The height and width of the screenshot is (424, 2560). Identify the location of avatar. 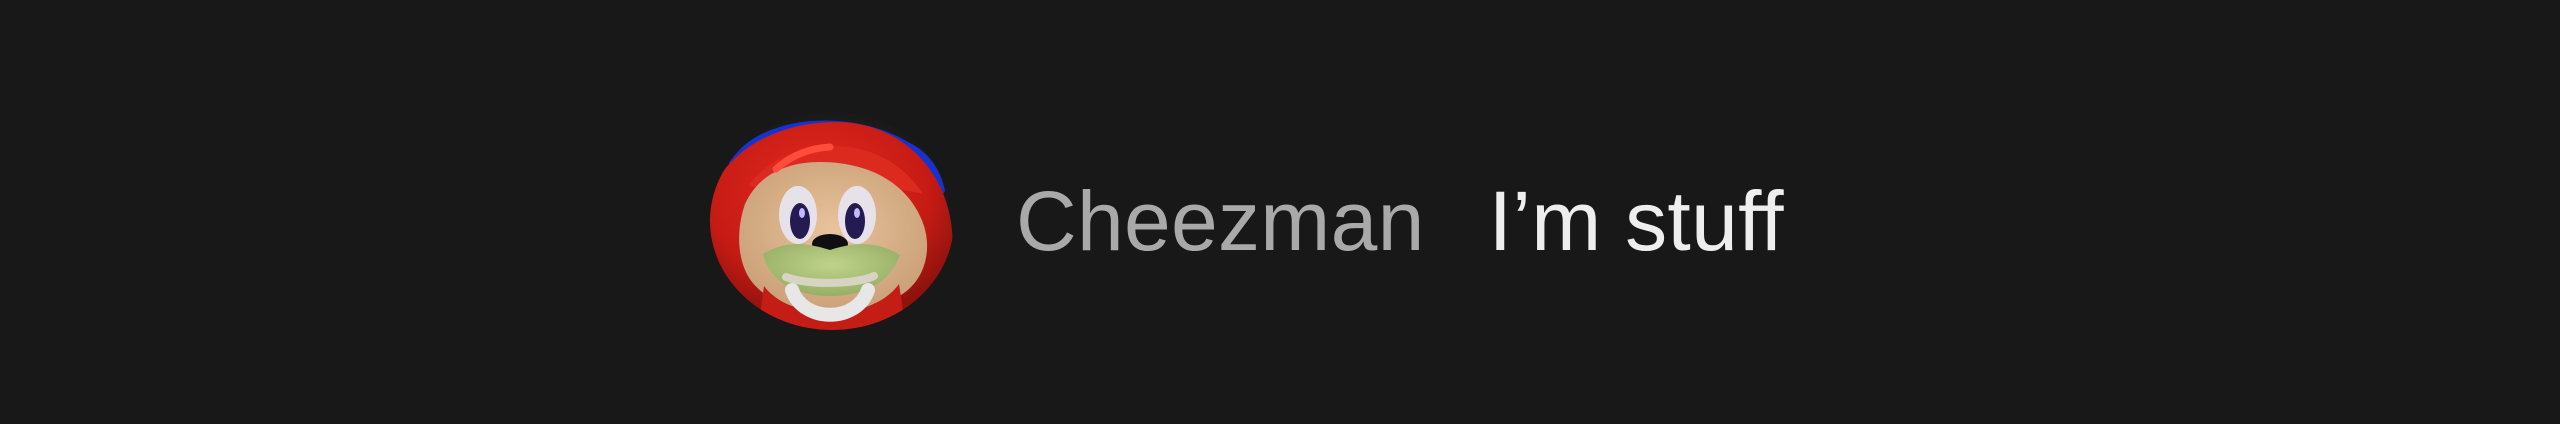
(832, 221).